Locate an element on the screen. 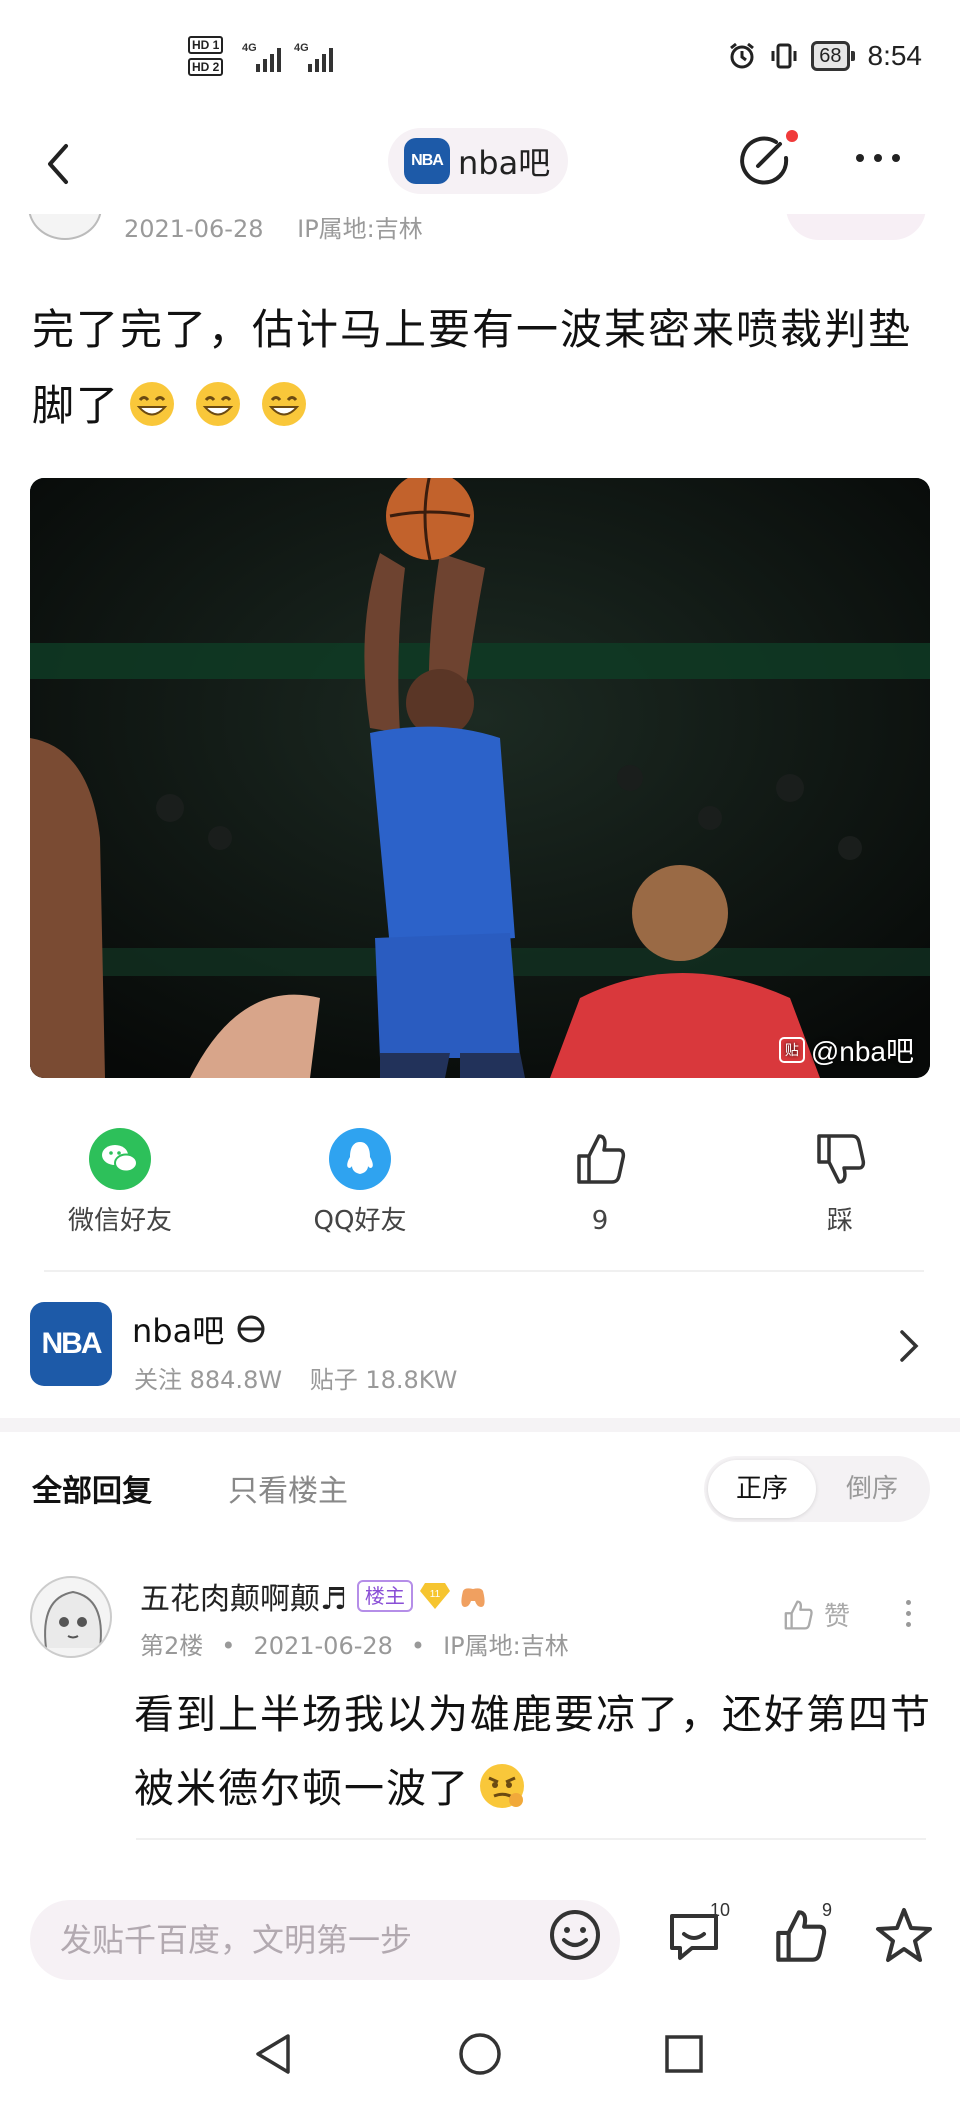  dislike-label: 踩 is located at coordinates (839, 1221).